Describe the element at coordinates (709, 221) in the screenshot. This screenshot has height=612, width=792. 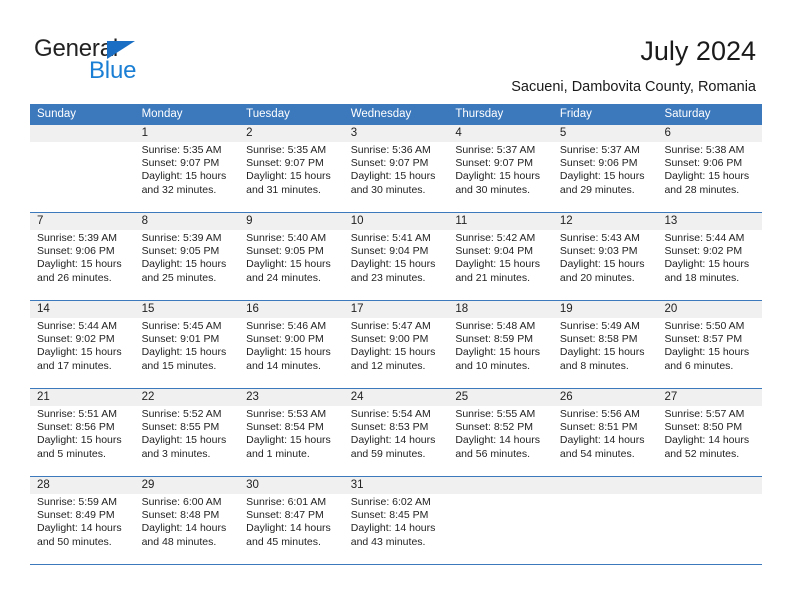
I see `day-number: 13` at that location.